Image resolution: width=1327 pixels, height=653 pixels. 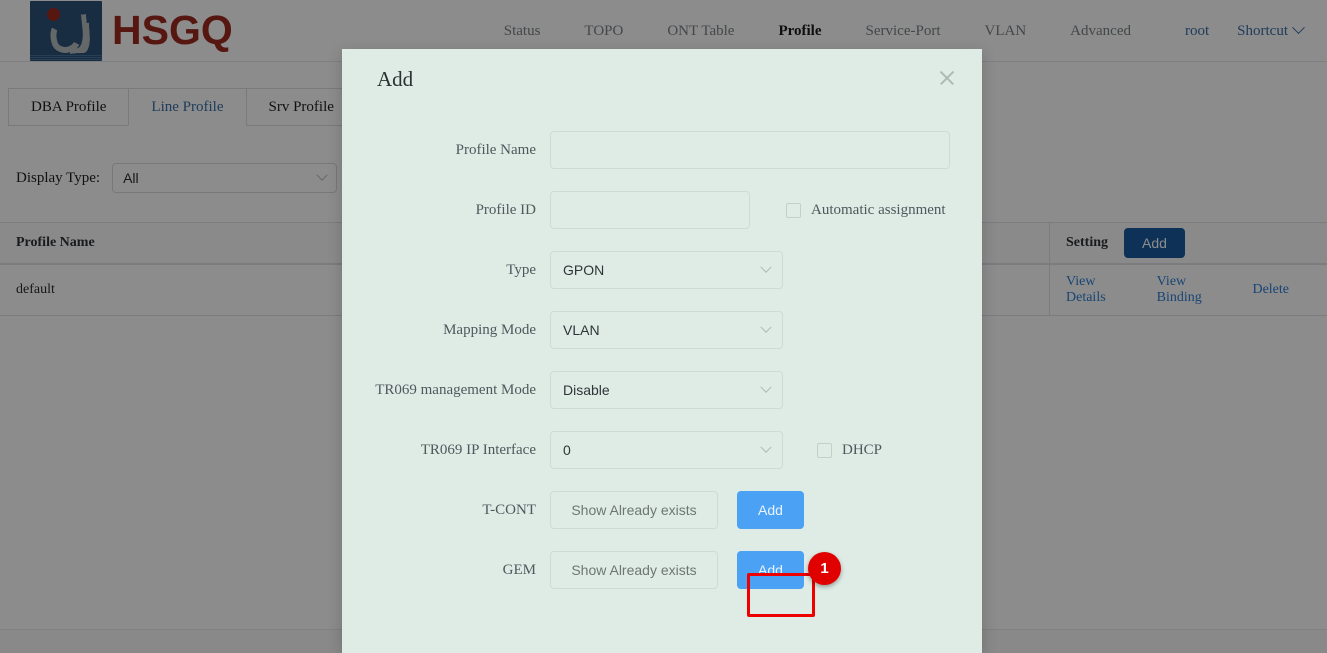 I want to click on label-dhcp: DHCP, so click(x=862, y=449).